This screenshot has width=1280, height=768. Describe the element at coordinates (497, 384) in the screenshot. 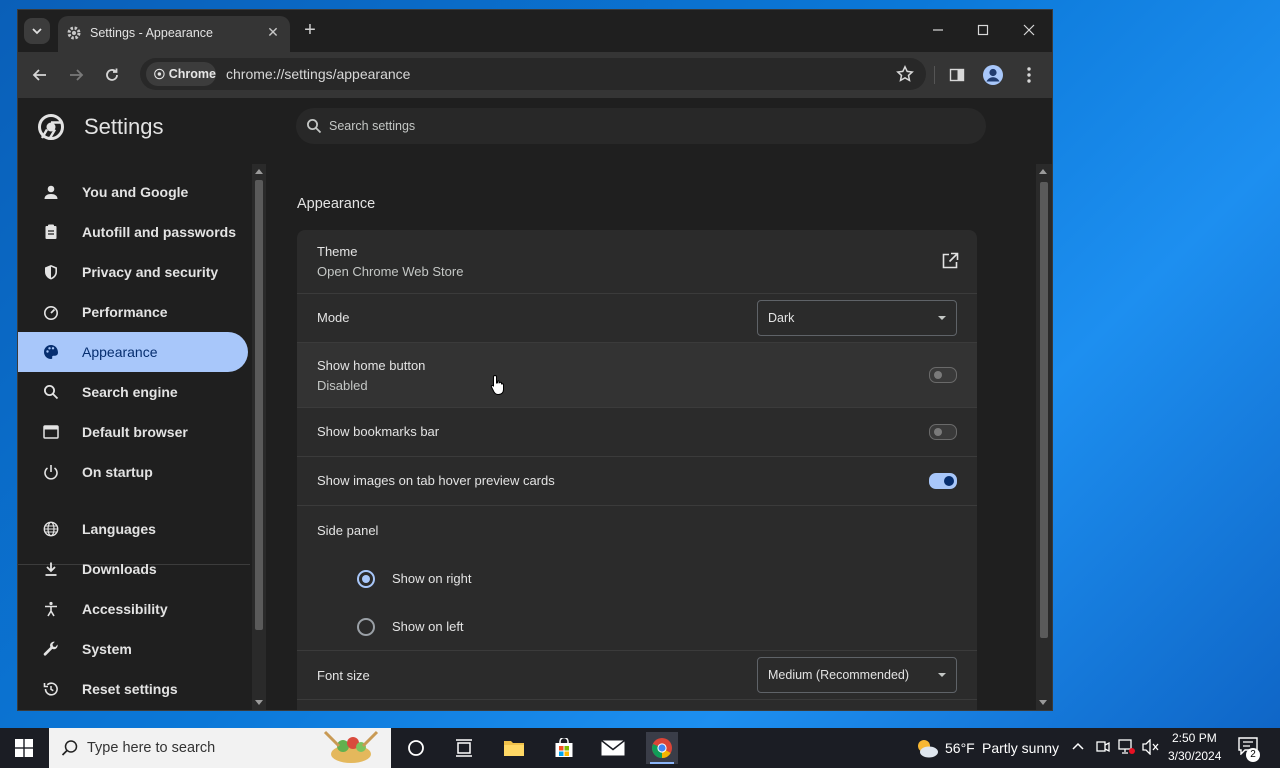

I see `hand-cursor-icon` at that location.